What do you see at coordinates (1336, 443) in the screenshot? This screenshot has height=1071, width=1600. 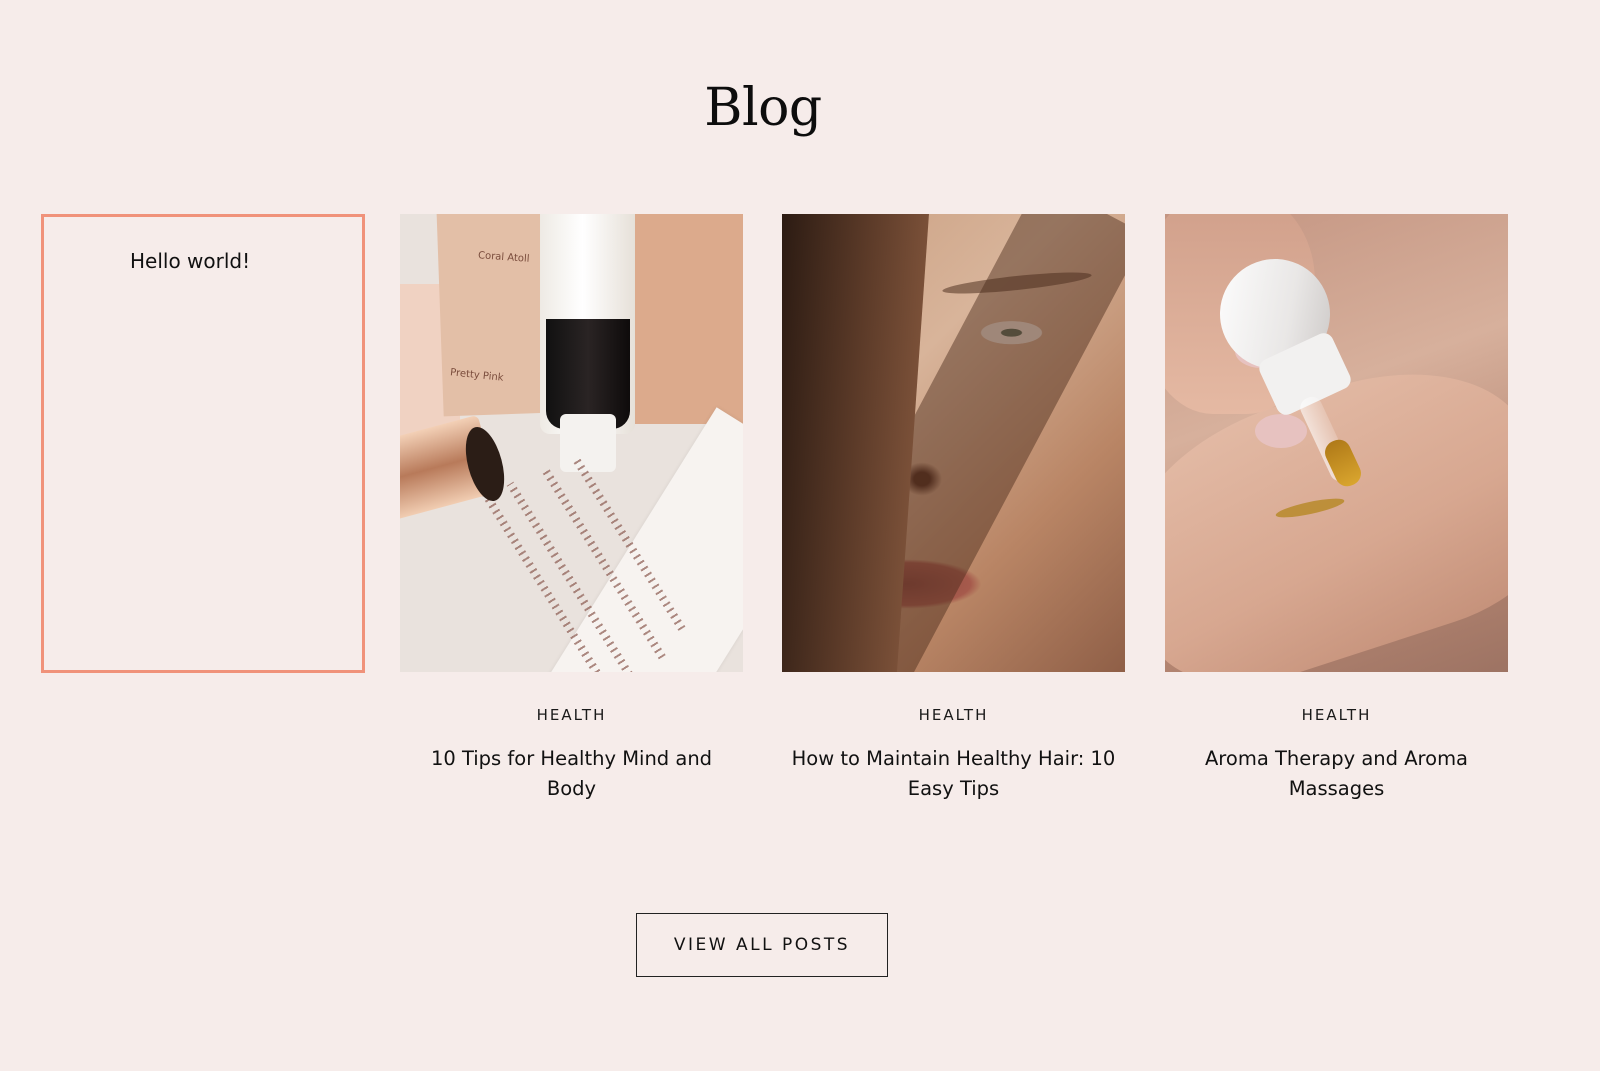 I see `post-image-dropper` at bounding box center [1336, 443].